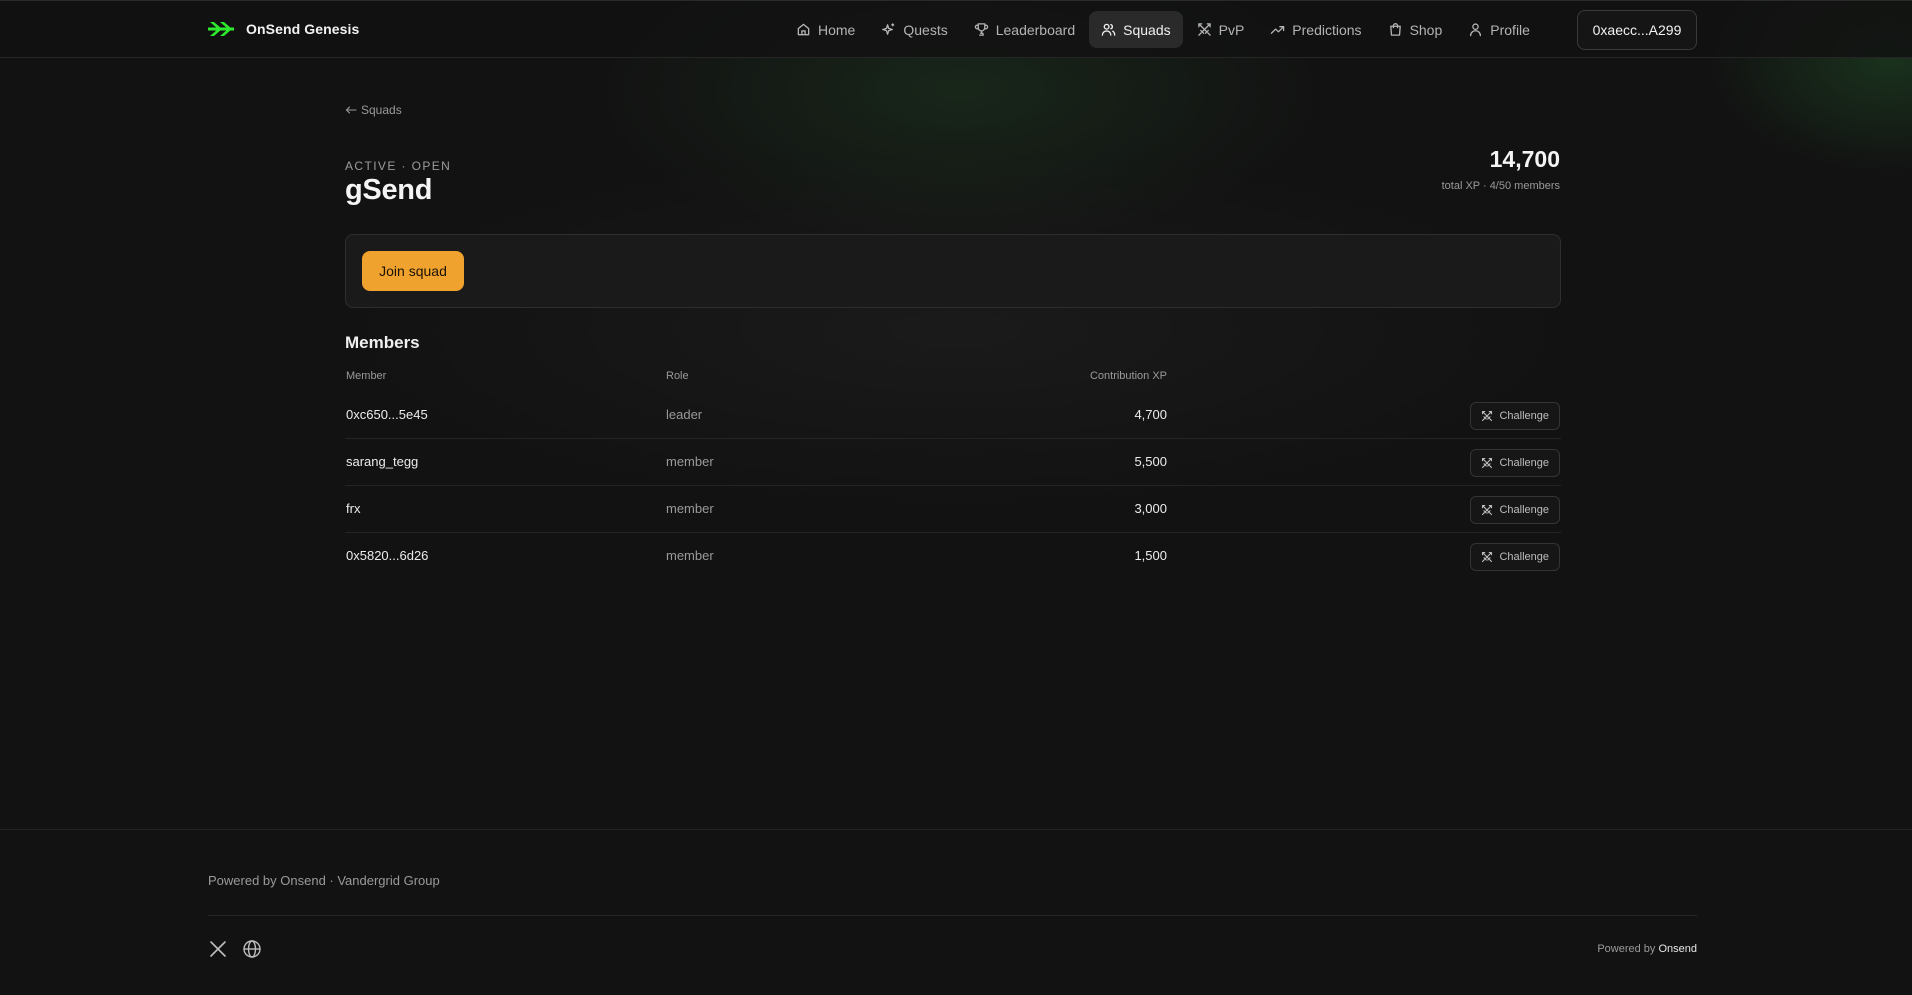  What do you see at coordinates (981, 29) in the screenshot?
I see `trophy-icon` at bounding box center [981, 29].